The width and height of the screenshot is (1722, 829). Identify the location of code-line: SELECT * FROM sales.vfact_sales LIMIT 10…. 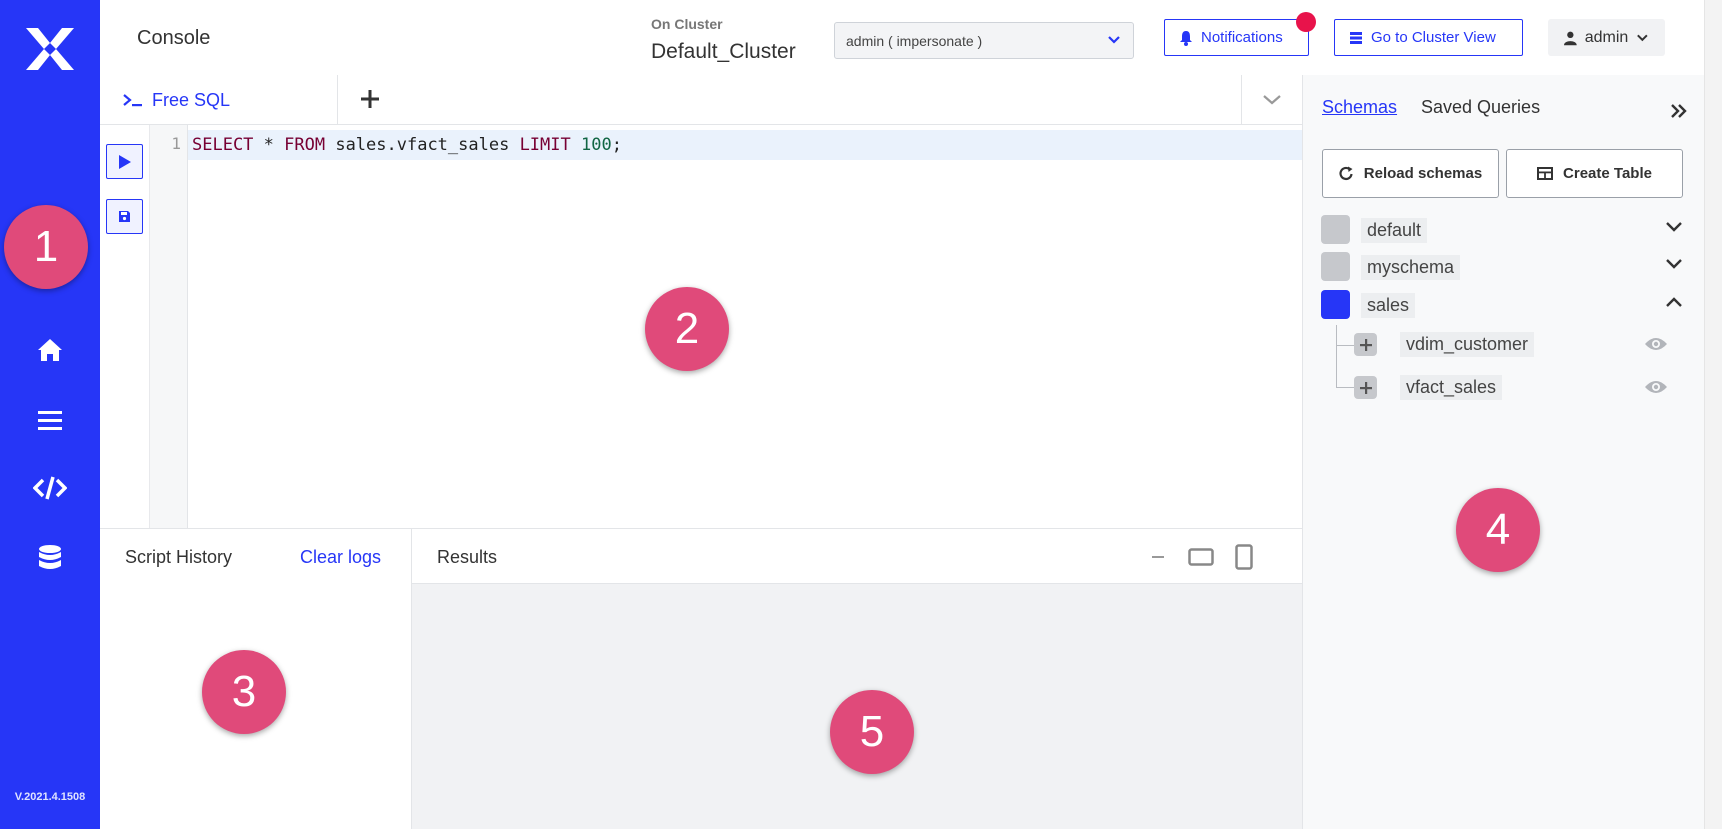
(745, 145).